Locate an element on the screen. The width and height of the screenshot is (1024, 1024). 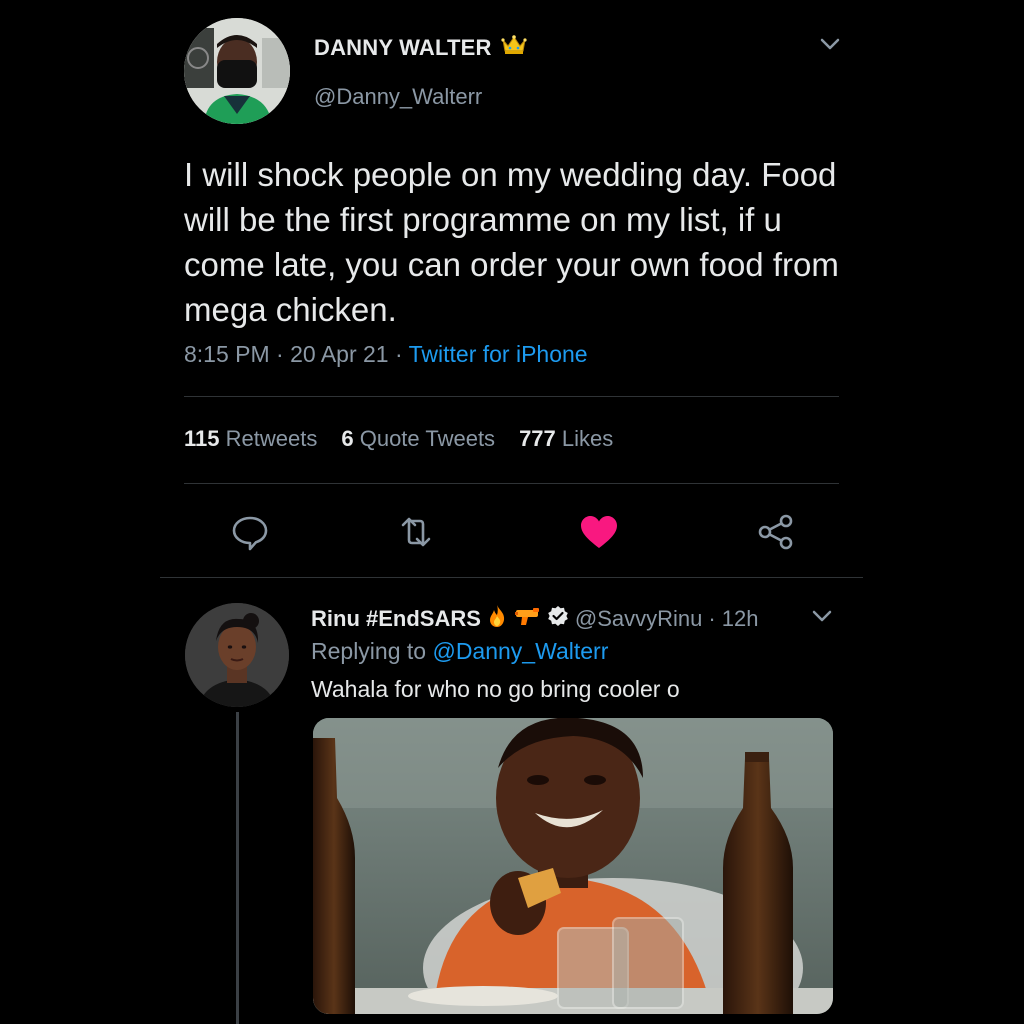
fire-icon is located at coordinates (497, 619).